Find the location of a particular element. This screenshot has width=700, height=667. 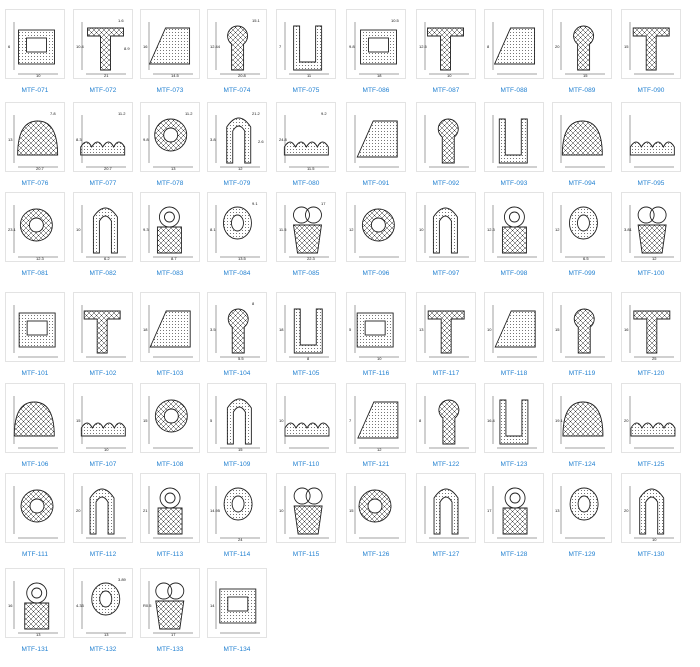

profile-code-label: MTF-111 is located at coordinates (35, 554).